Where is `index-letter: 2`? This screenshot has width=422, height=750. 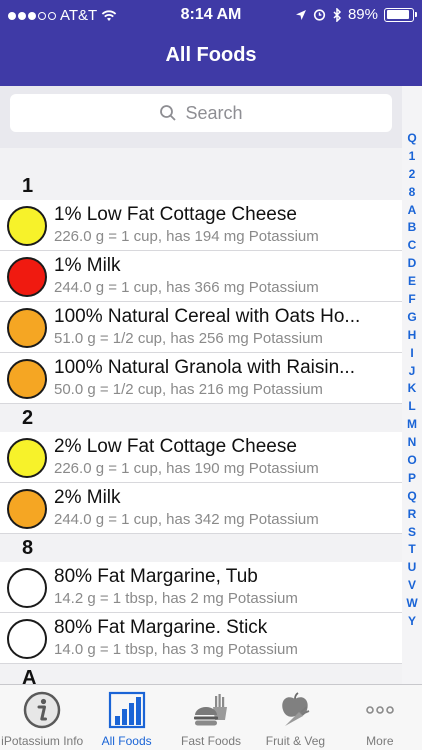 index-letter: 2 is located at coordinates (412, 175).